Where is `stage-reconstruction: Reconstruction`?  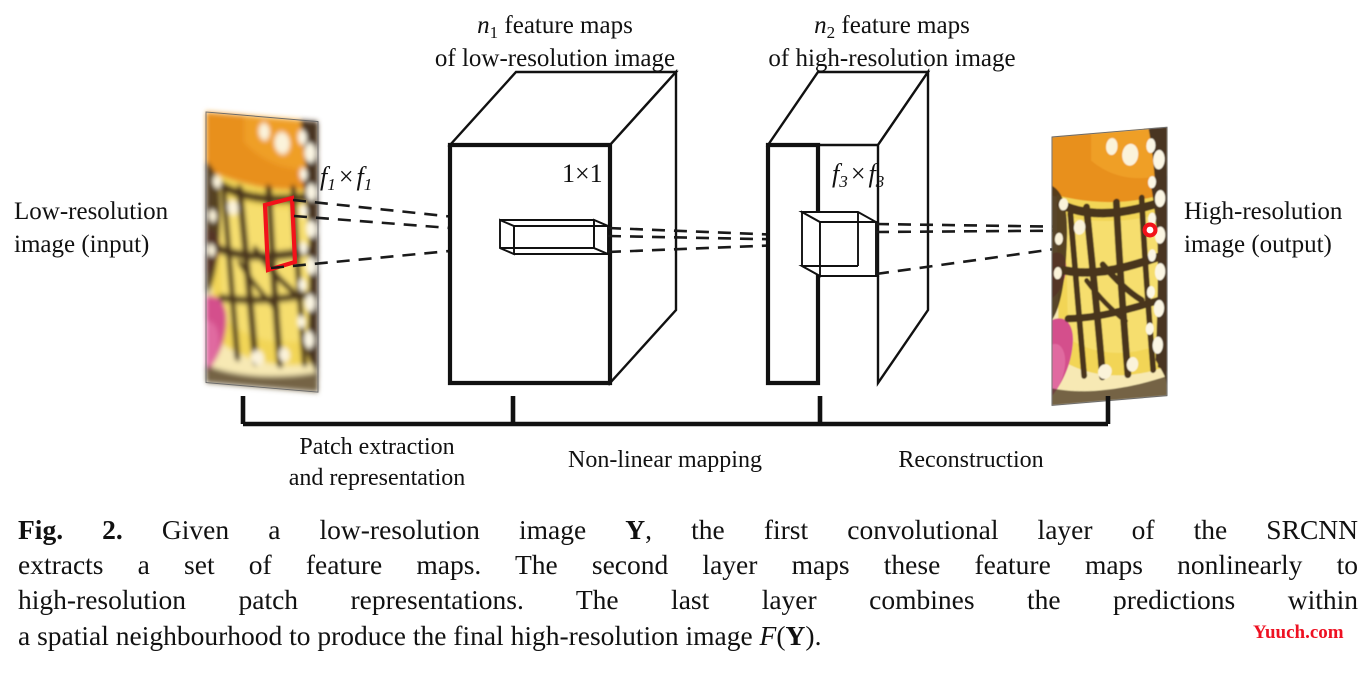
stage-reconstruction: Reconstruction is located at coordinates (970, 460).